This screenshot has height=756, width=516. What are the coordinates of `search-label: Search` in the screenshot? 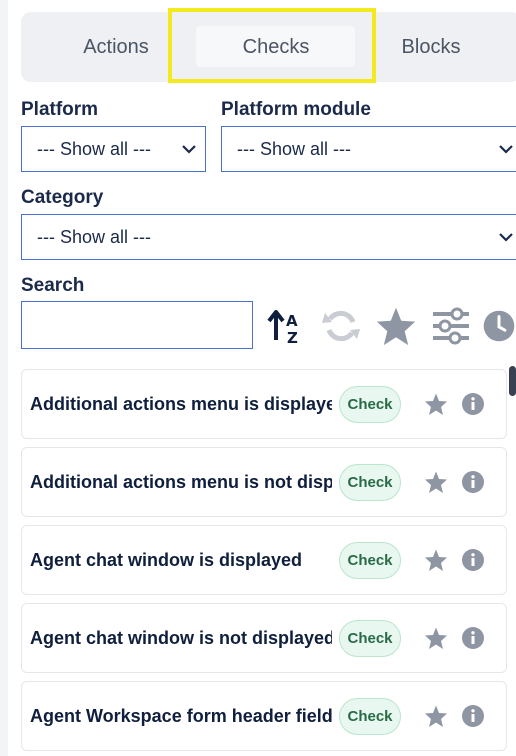 It's located at (53, 285).